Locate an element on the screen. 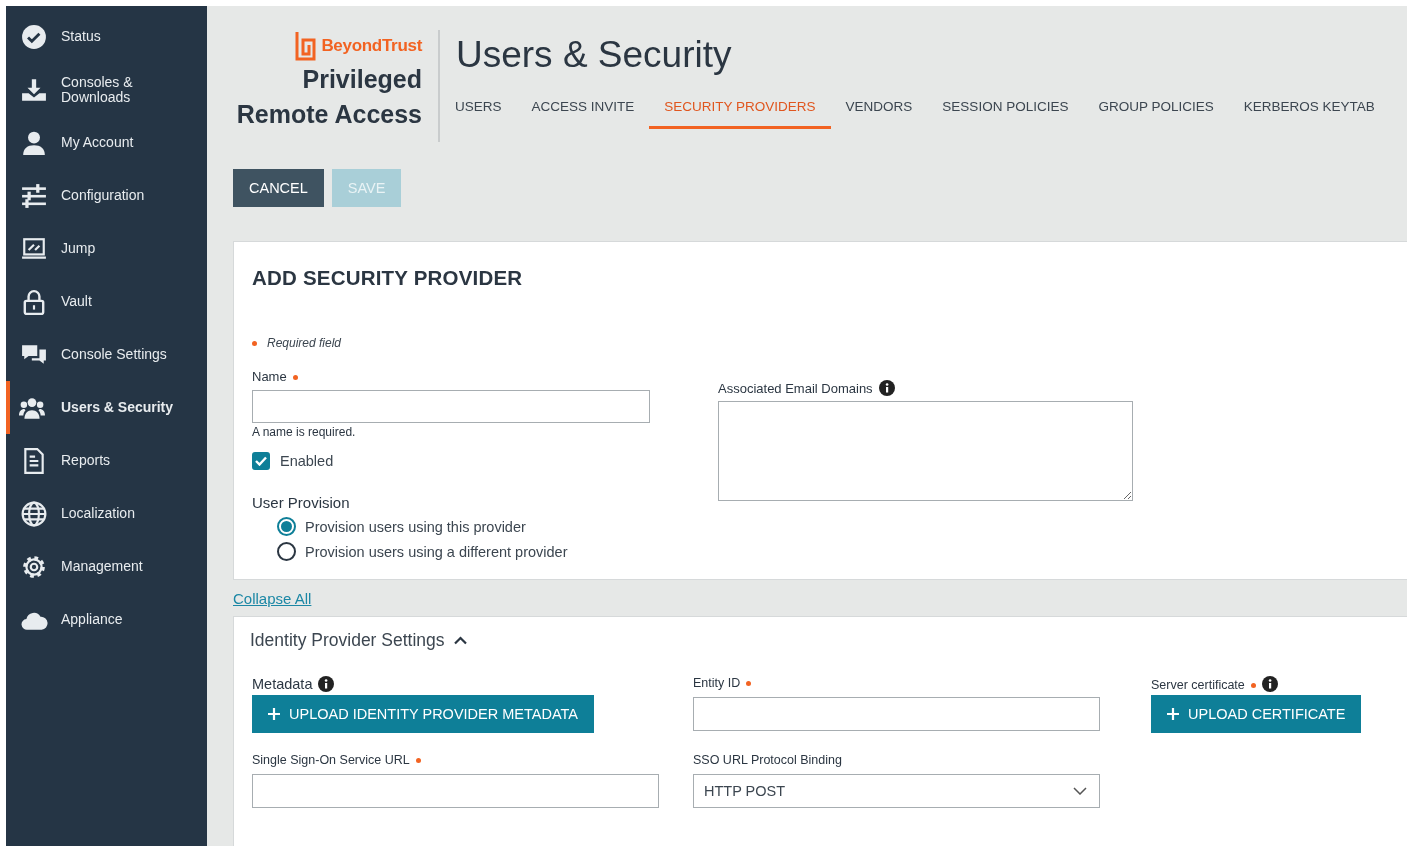  field-label: Associated Email Domains is located at coordinates (795, 388).